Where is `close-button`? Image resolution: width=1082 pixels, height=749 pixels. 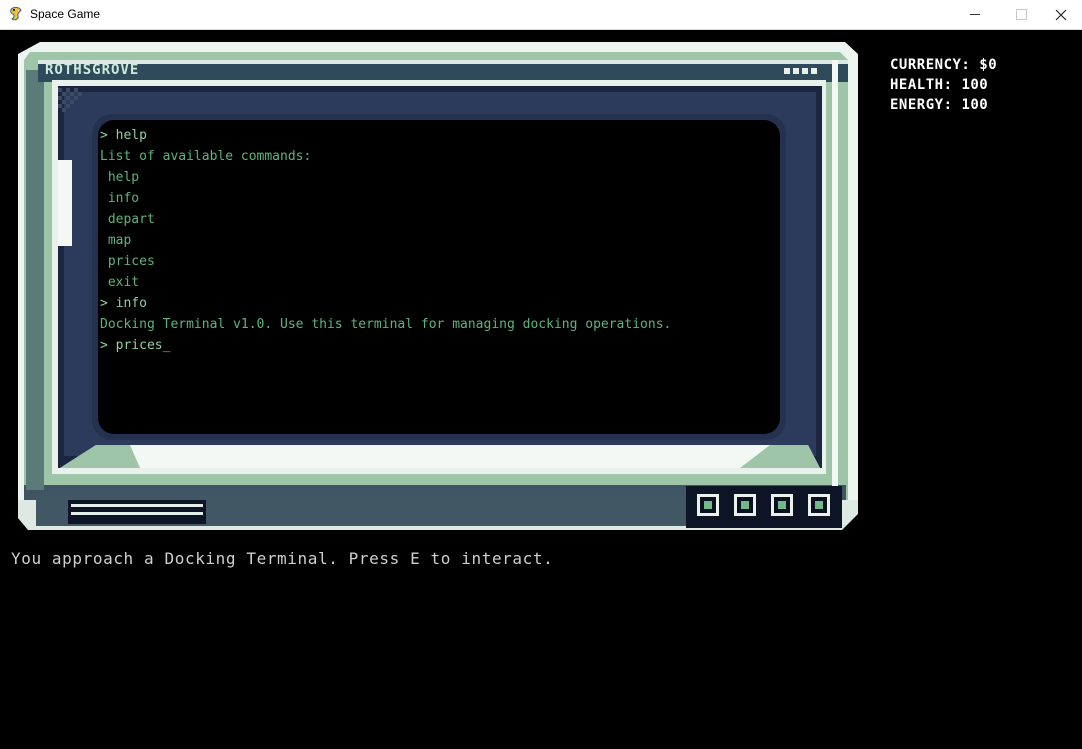 close-button is located at coordinates (1060, 14).